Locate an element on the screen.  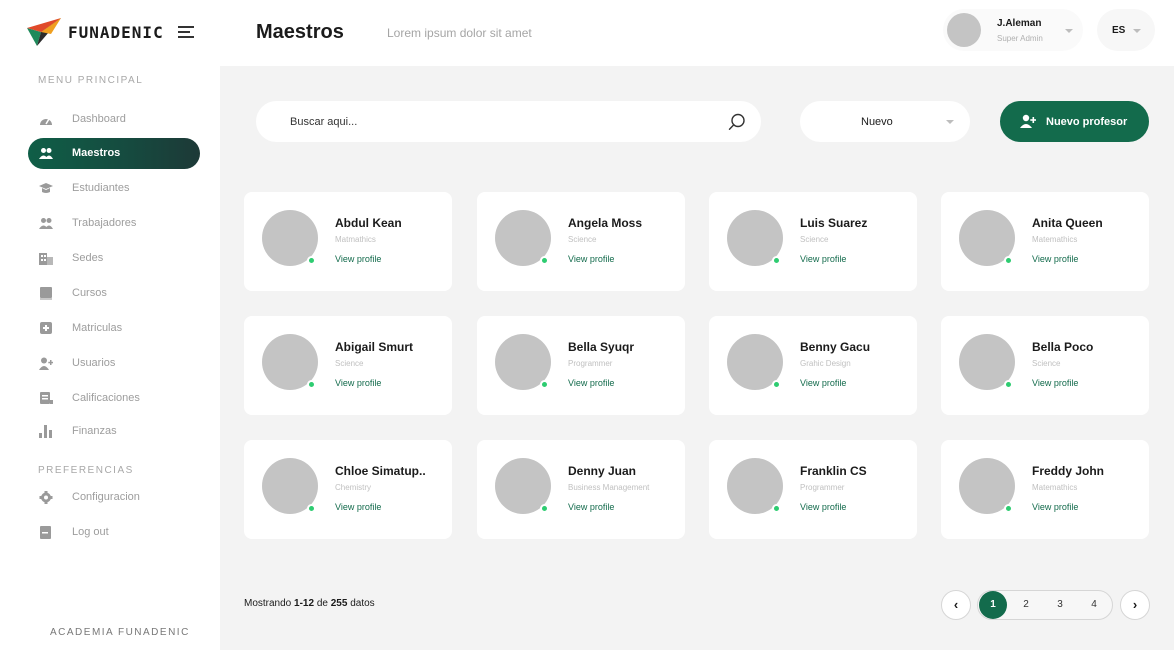
sidebar-item-label: Maestros is located at coordinates (96, 153).